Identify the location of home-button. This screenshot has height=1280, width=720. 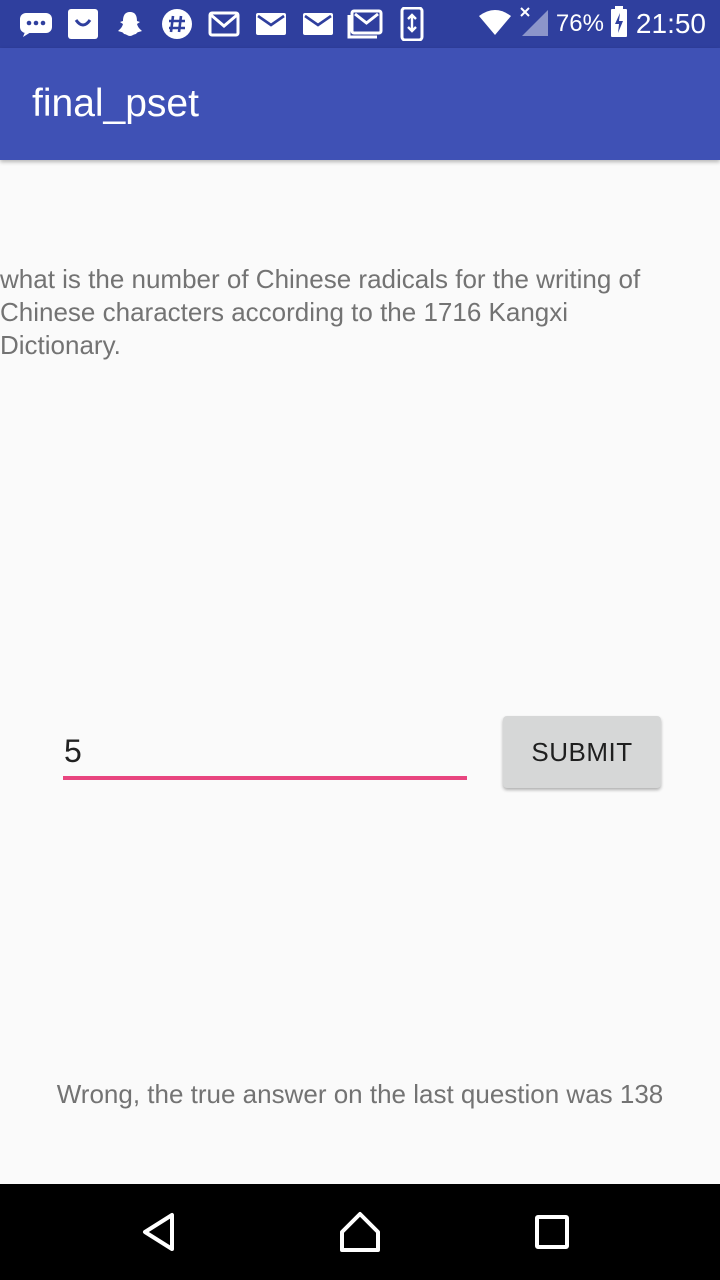
(360, 1232).